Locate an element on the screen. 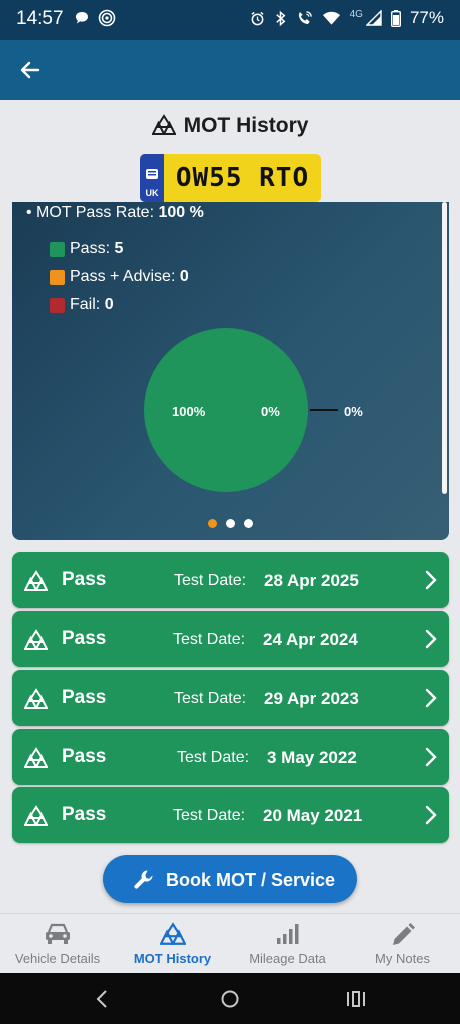  registration-plate: UK OW55 RTO is located at coordinates (230, 178).